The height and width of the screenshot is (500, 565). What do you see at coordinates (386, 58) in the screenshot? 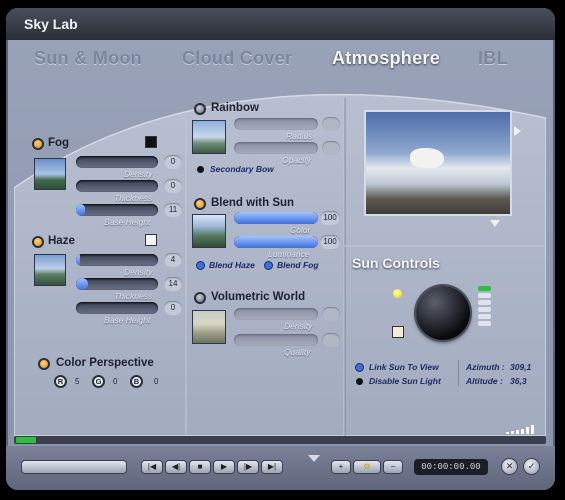
I see `tab-atmosphere: Atmosphere` at bounding box center [386, 58].